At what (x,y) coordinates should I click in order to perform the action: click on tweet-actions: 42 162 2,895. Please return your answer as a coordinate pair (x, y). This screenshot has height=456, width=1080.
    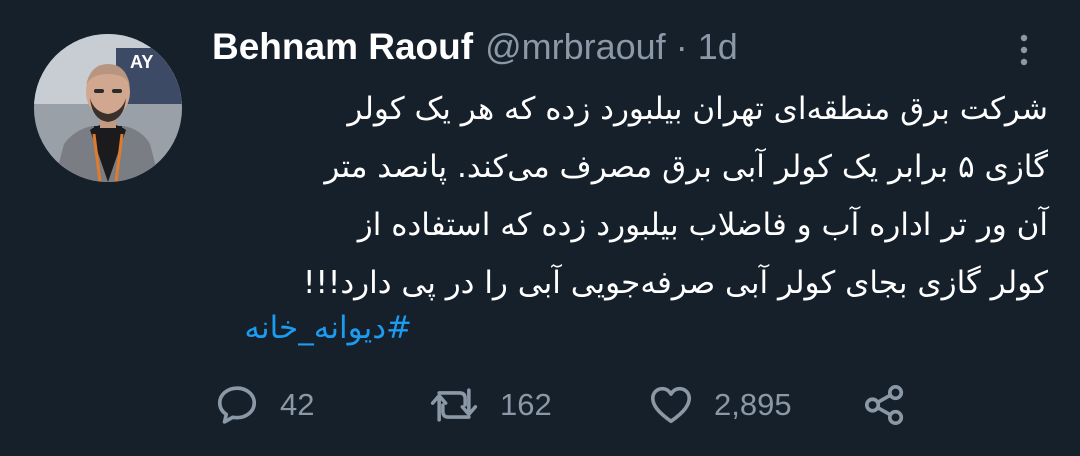
    Looking at the image, I should click on (540, 405).